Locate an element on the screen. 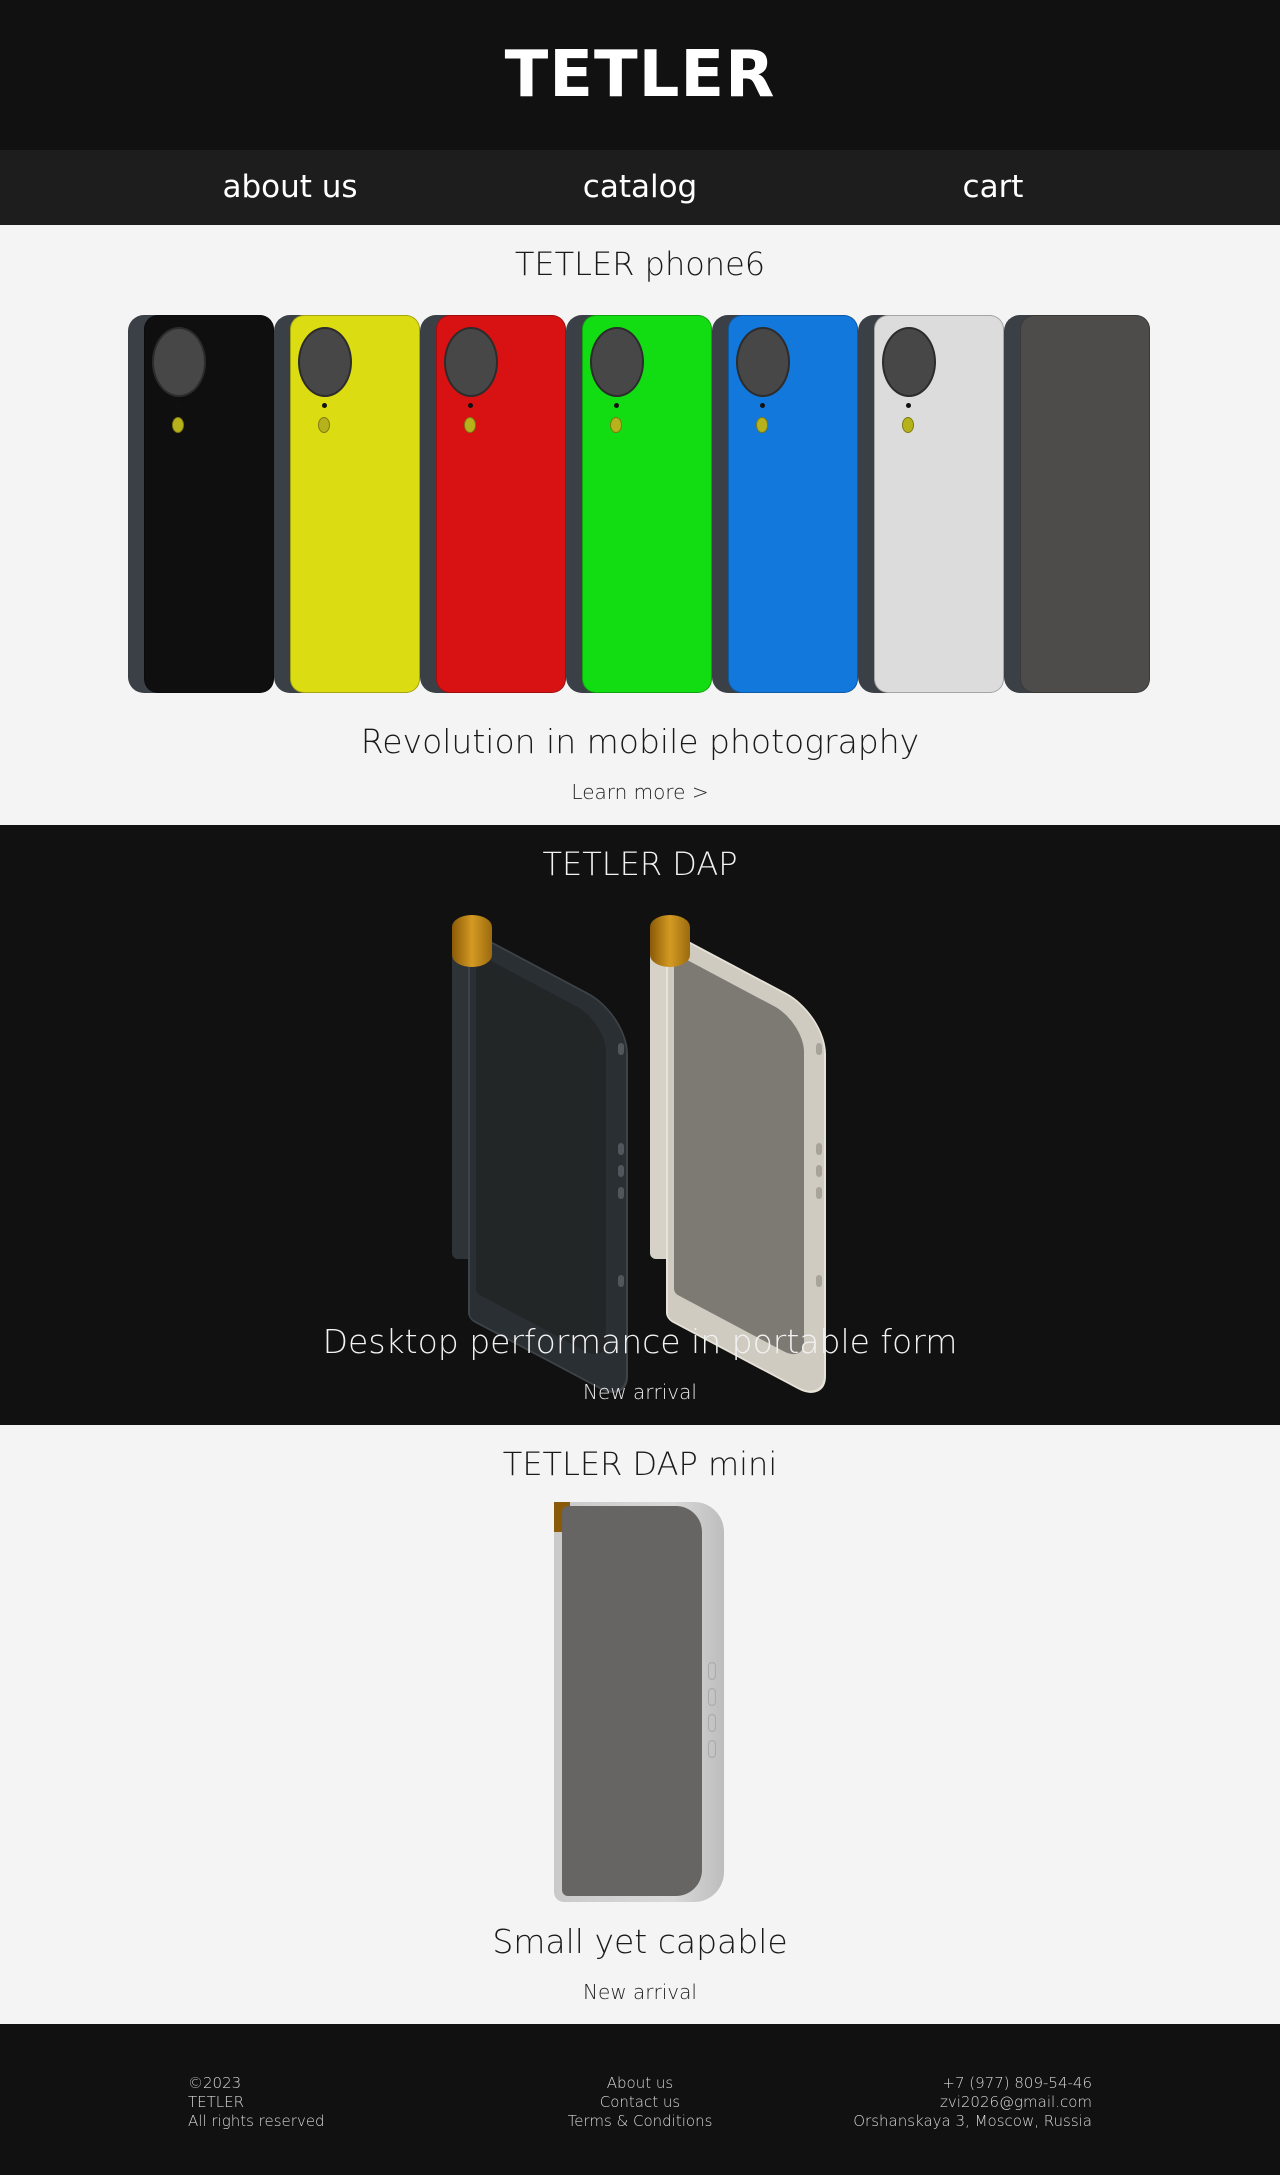 The height and width of the screenshot is (2175, 1280). footer-links: About us Contact us Terms & Conditions is located at coordinates (640, 2102).